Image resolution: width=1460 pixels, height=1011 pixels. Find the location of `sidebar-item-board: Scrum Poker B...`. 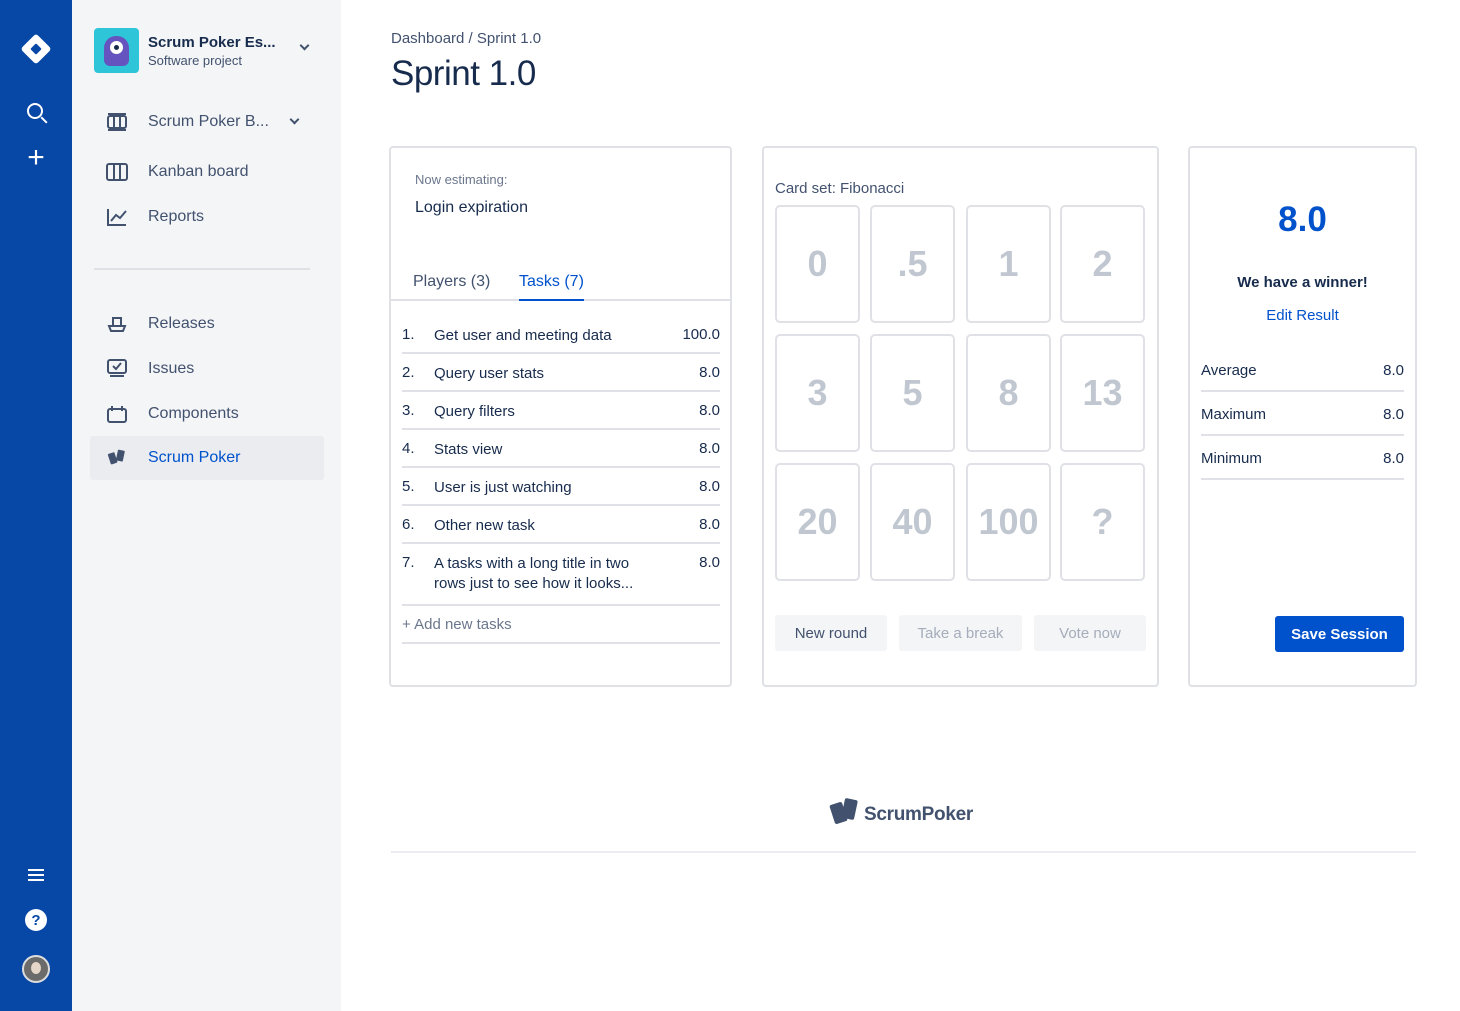

sidebar-item-board: Scrum Poker B... is located at coordinates (207, 122).